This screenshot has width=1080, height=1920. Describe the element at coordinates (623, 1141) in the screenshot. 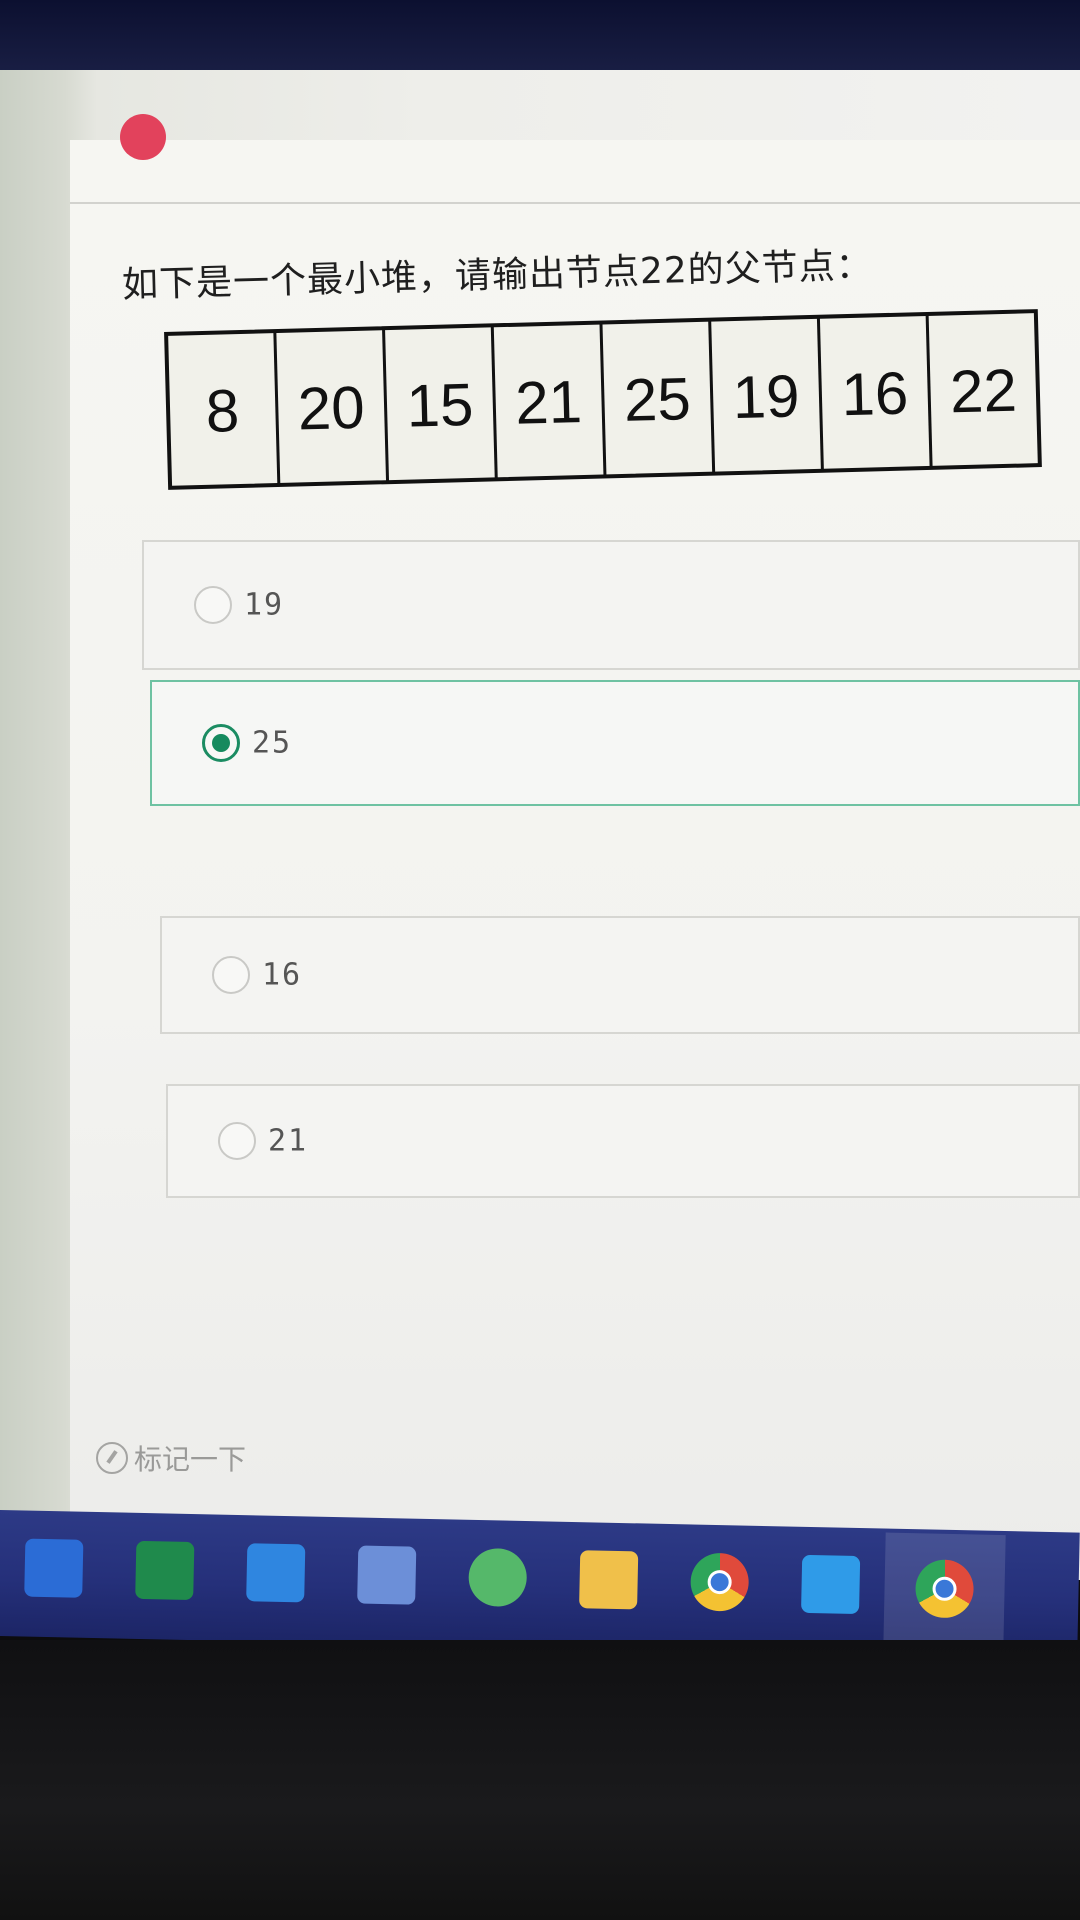

I see `option-21: 21` at that location.